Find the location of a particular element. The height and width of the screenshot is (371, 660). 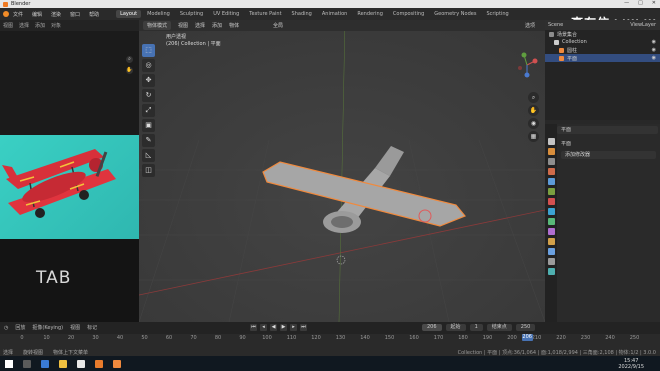

menu-render: 渲染 is located at coordinates (56, 14).